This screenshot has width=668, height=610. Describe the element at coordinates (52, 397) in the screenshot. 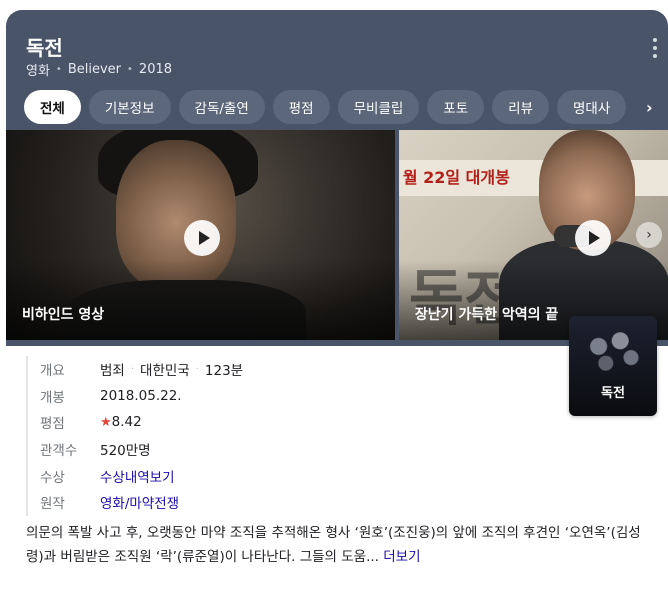

I see `info-label: 개봉` at that location.